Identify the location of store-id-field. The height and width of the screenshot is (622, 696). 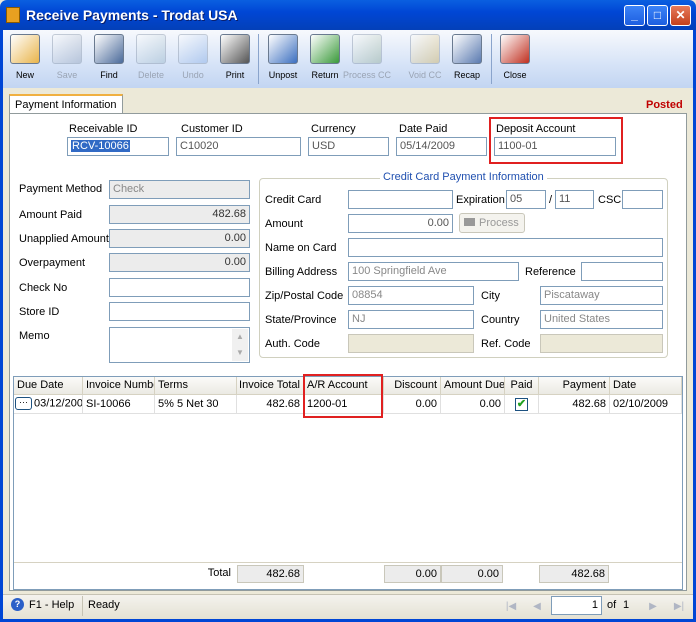
(179, 311).